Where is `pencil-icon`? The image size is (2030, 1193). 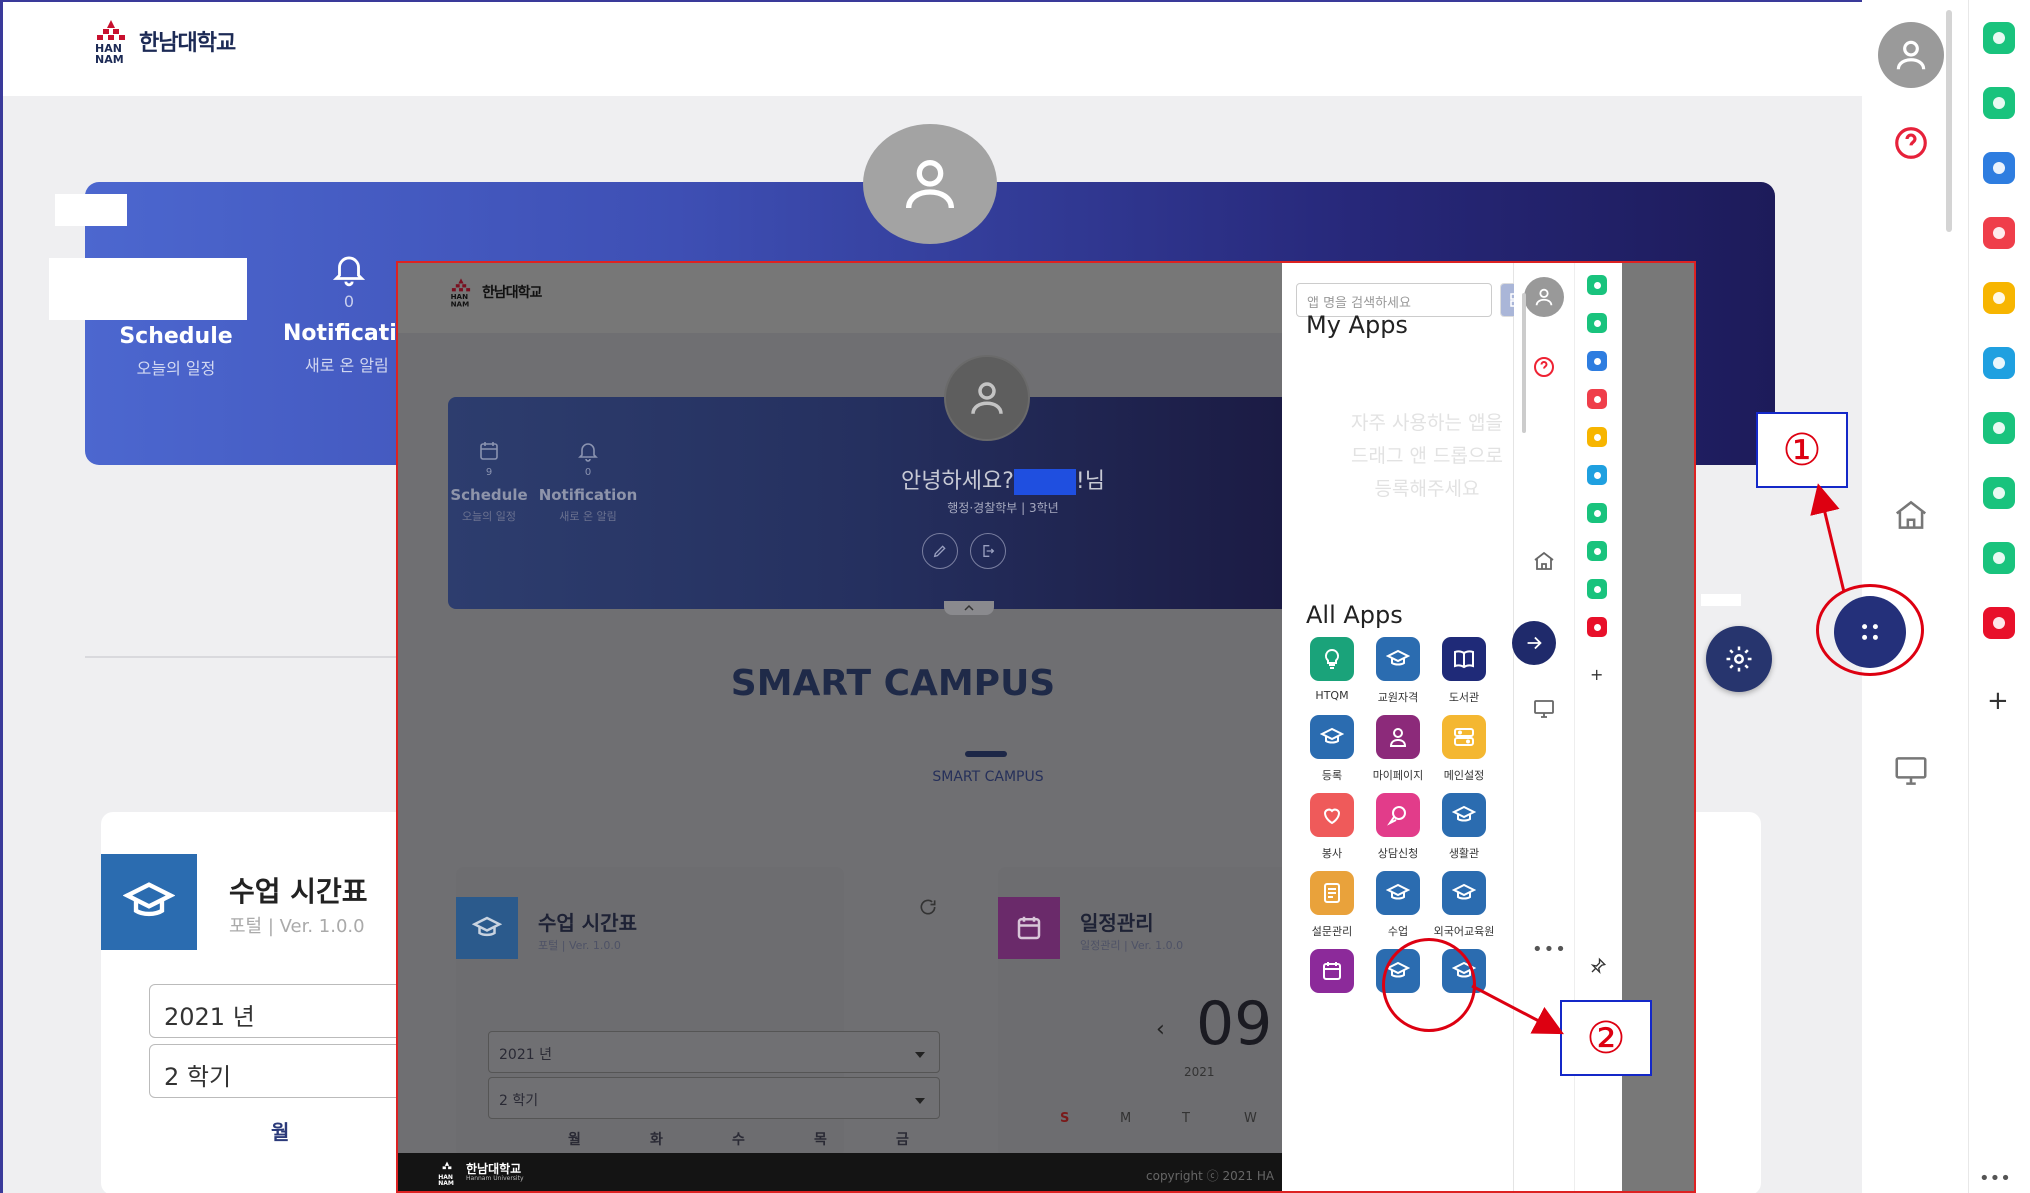
pencil-icon is located at coordinates (939, 551).